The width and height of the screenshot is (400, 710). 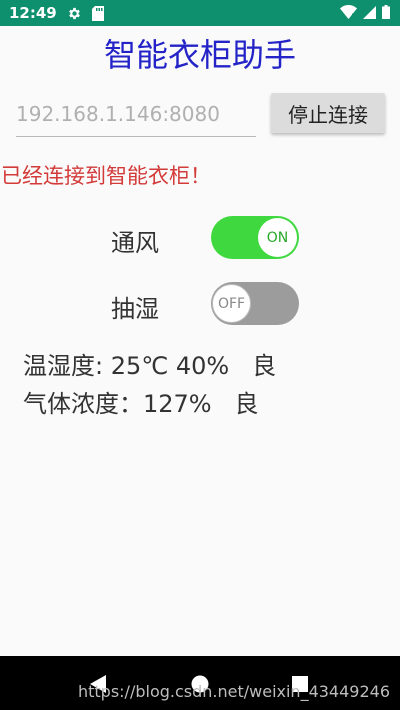 What do you see at coordinates (199, 55) in the screenshot?
I see `app-title: 智能衣柜助手` at bounding box center [199, 55].